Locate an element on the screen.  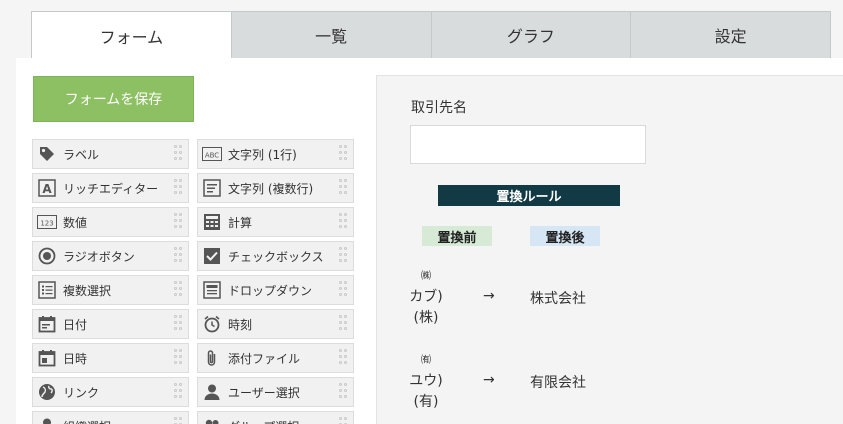
palette-item-label: 数値 is located at coordinates (75, 222).